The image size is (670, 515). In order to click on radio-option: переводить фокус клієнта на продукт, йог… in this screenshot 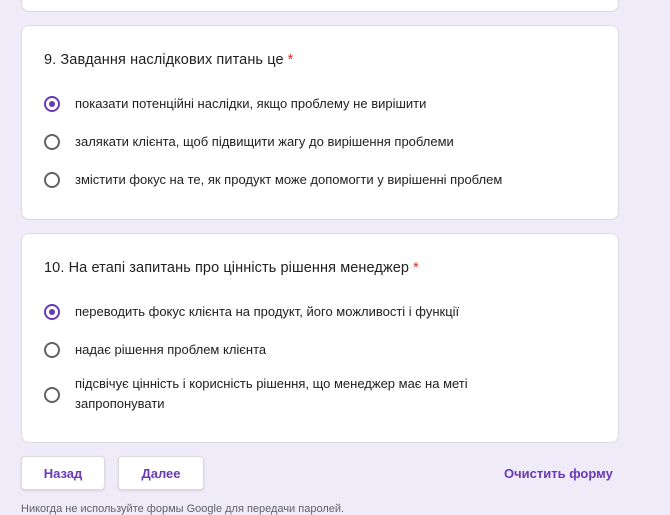, I will do `click(321, 312)`.